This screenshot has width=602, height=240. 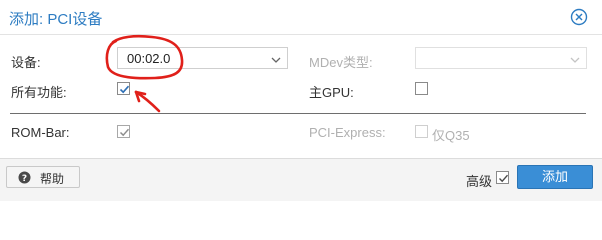 I want to click on rombar-checkbox, so click(x=123, y=131).